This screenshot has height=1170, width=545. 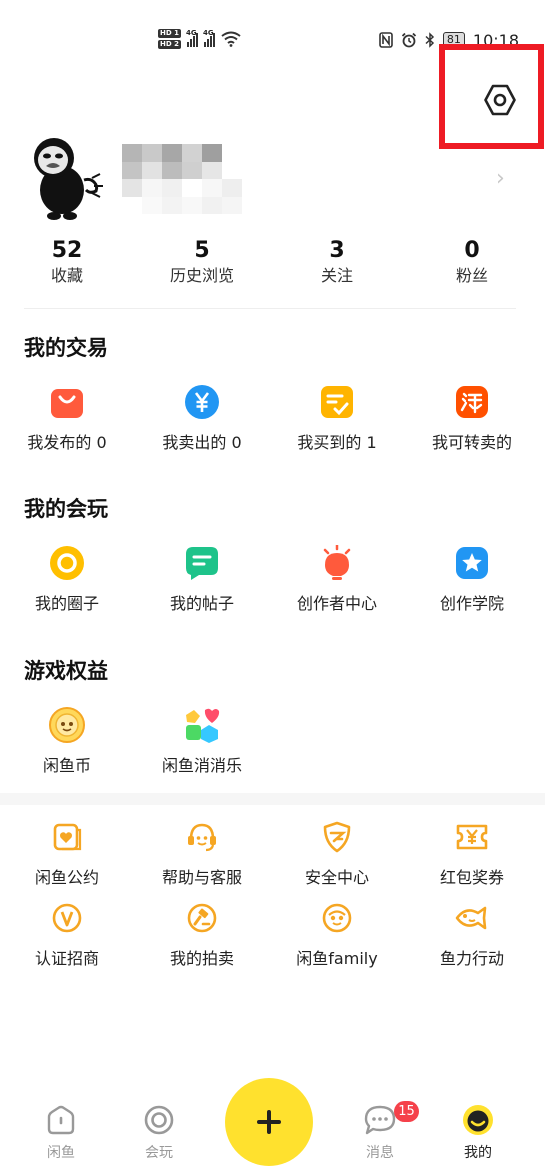 I want to click on nav-me: 我的, so click(x=478, y=1133).